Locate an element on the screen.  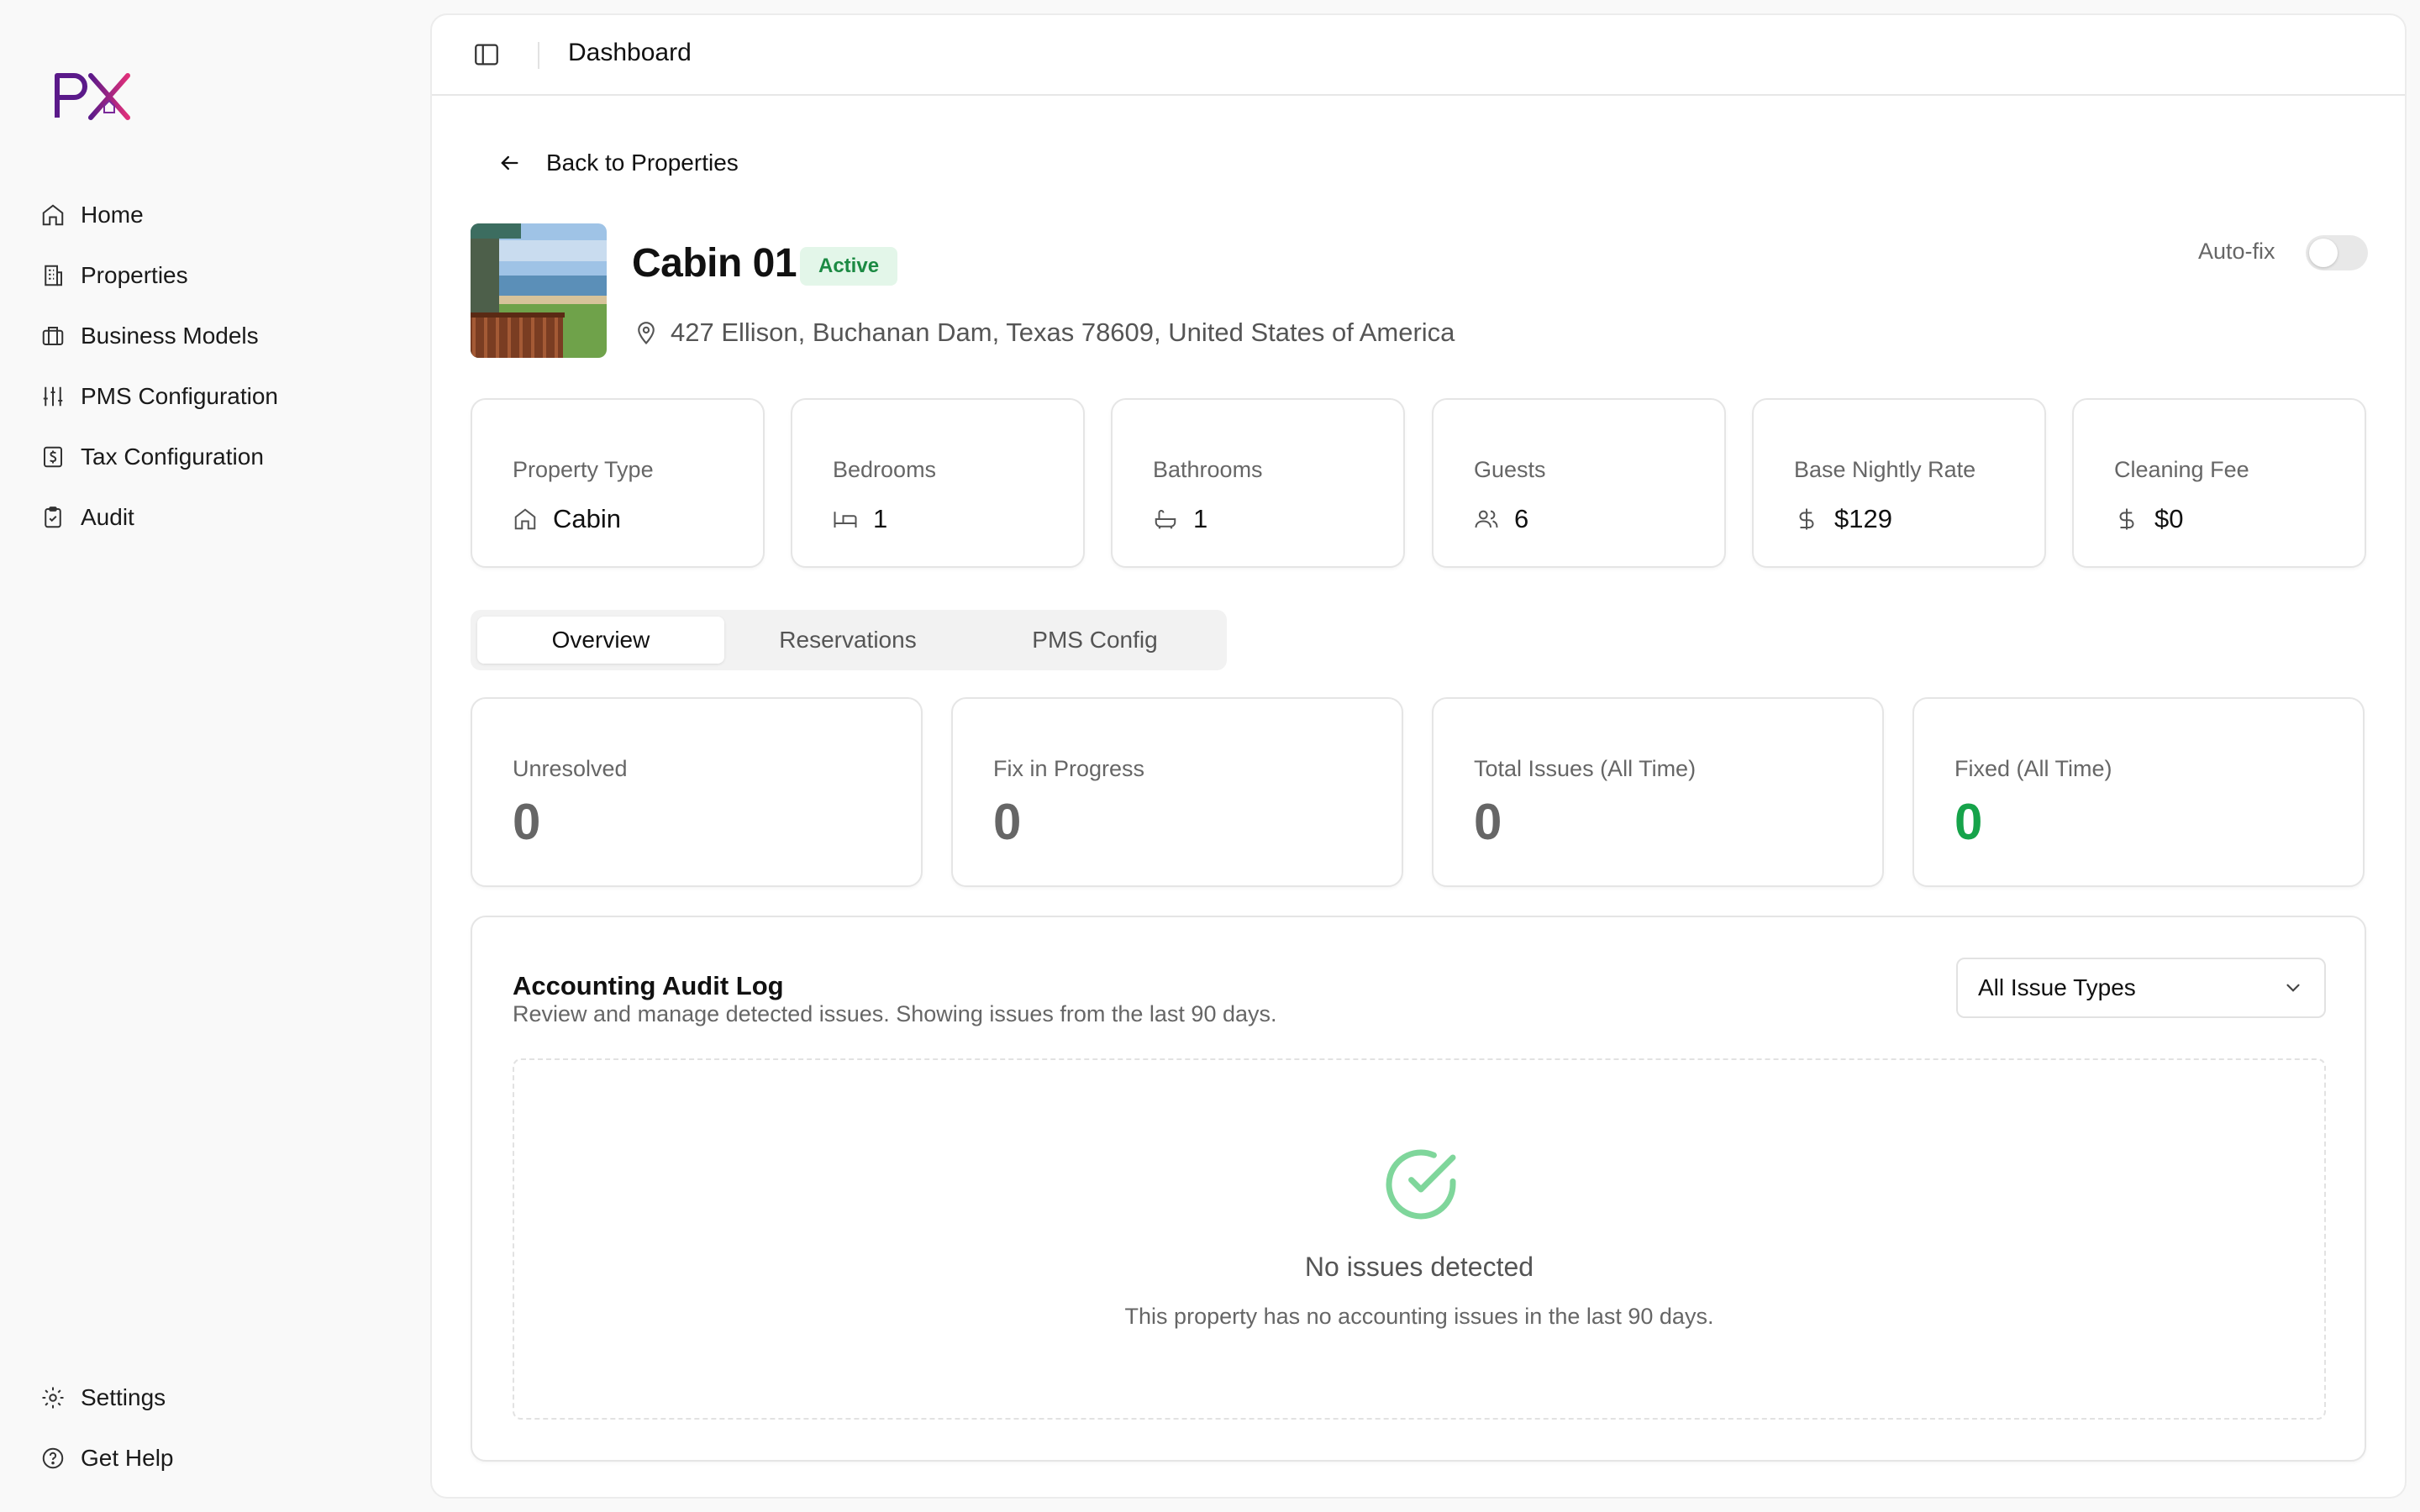
back-to-properties-link: Back to Properties is located at coordinates (618, 163).